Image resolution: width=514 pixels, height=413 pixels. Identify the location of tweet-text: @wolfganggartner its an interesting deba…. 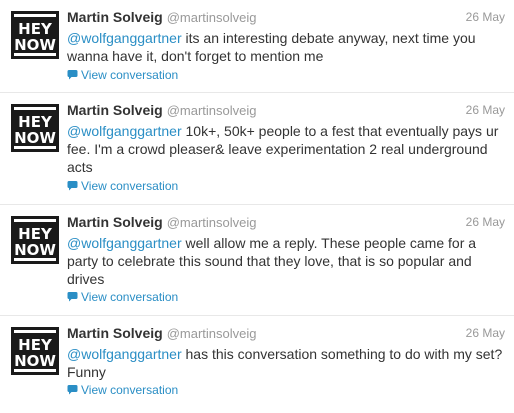
(287, 47).